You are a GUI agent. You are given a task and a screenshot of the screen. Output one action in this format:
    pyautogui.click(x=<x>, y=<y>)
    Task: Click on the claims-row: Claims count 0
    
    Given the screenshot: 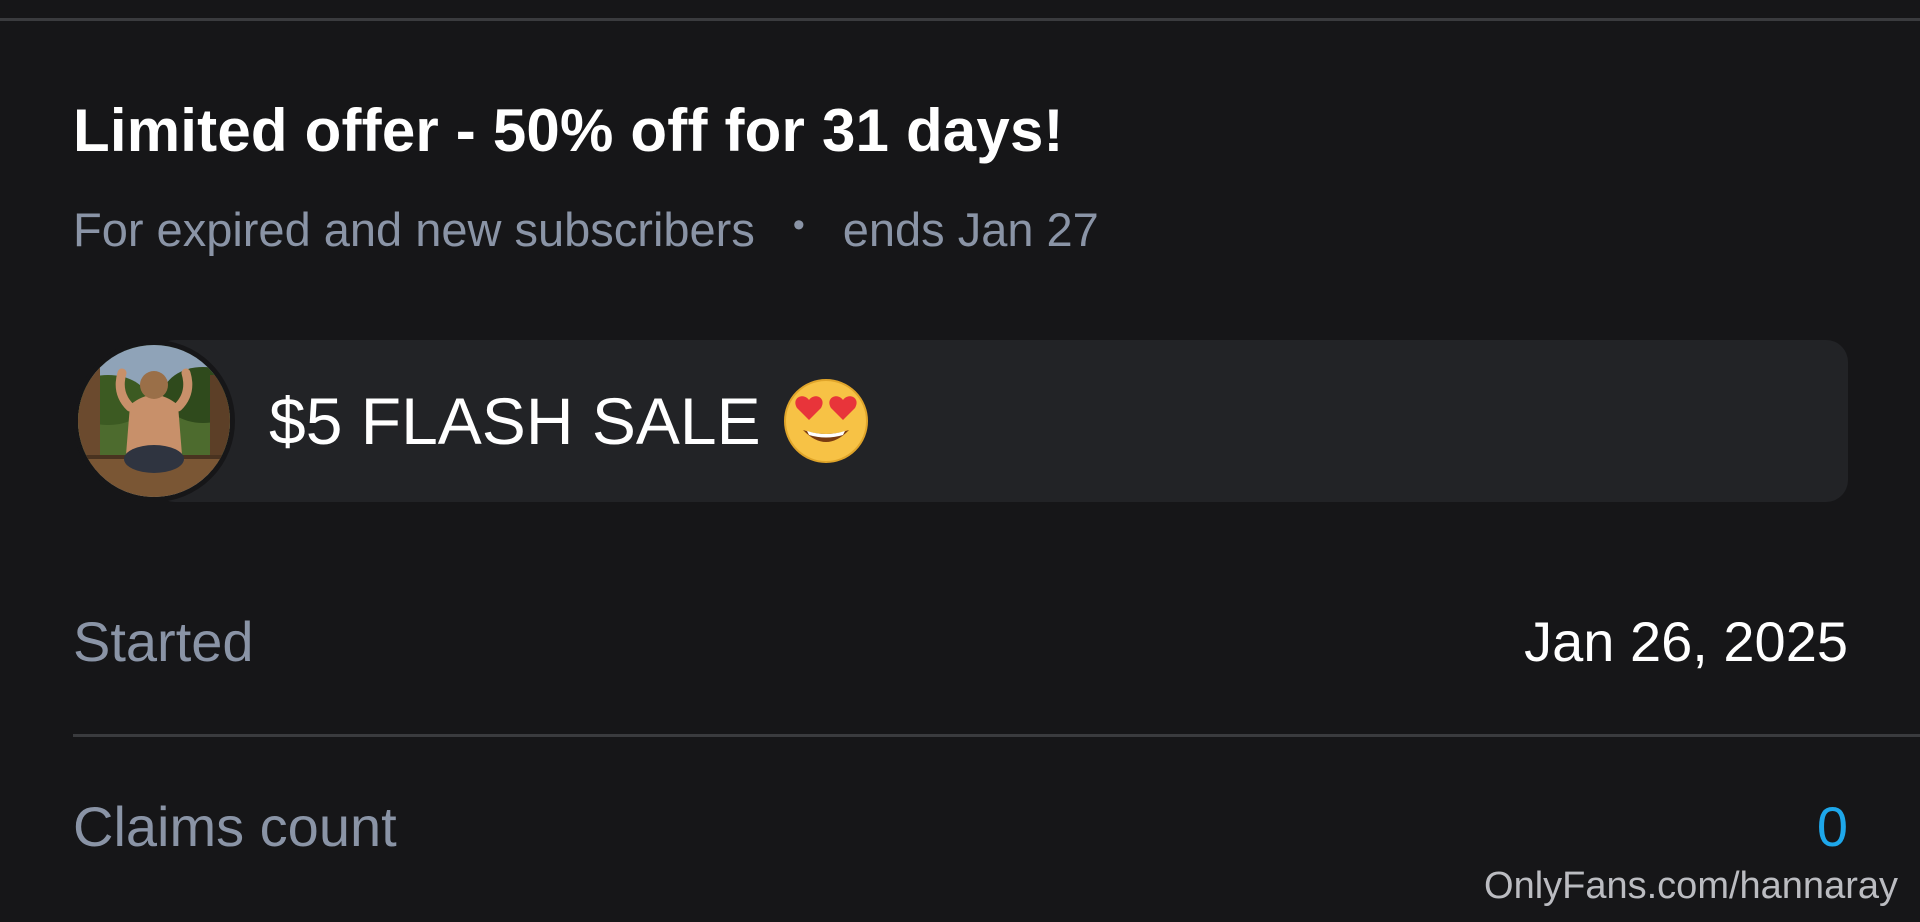 What is the action you would take?
    pyautogui.click(x=960, y=826)
    